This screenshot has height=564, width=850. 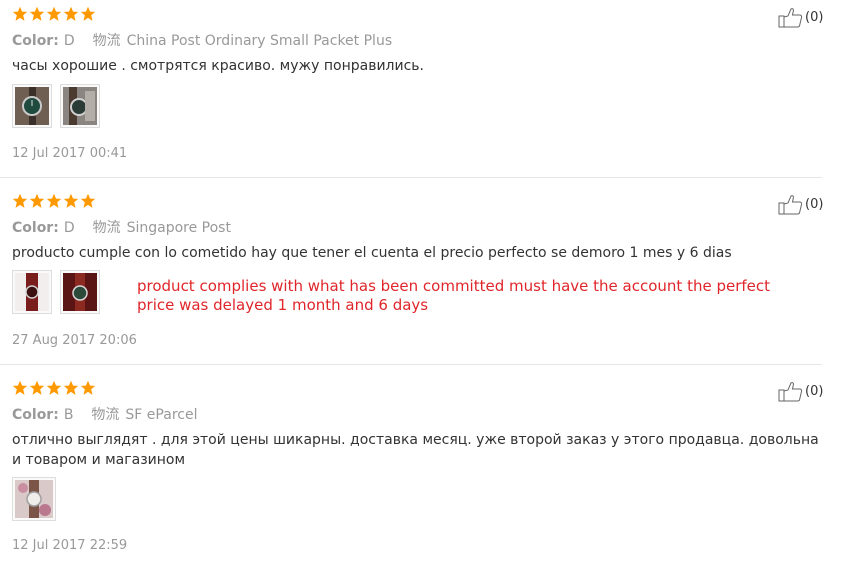 I want to click on review-meta: Color: B 物流 SF eParcel, so click(x=104, y=414).